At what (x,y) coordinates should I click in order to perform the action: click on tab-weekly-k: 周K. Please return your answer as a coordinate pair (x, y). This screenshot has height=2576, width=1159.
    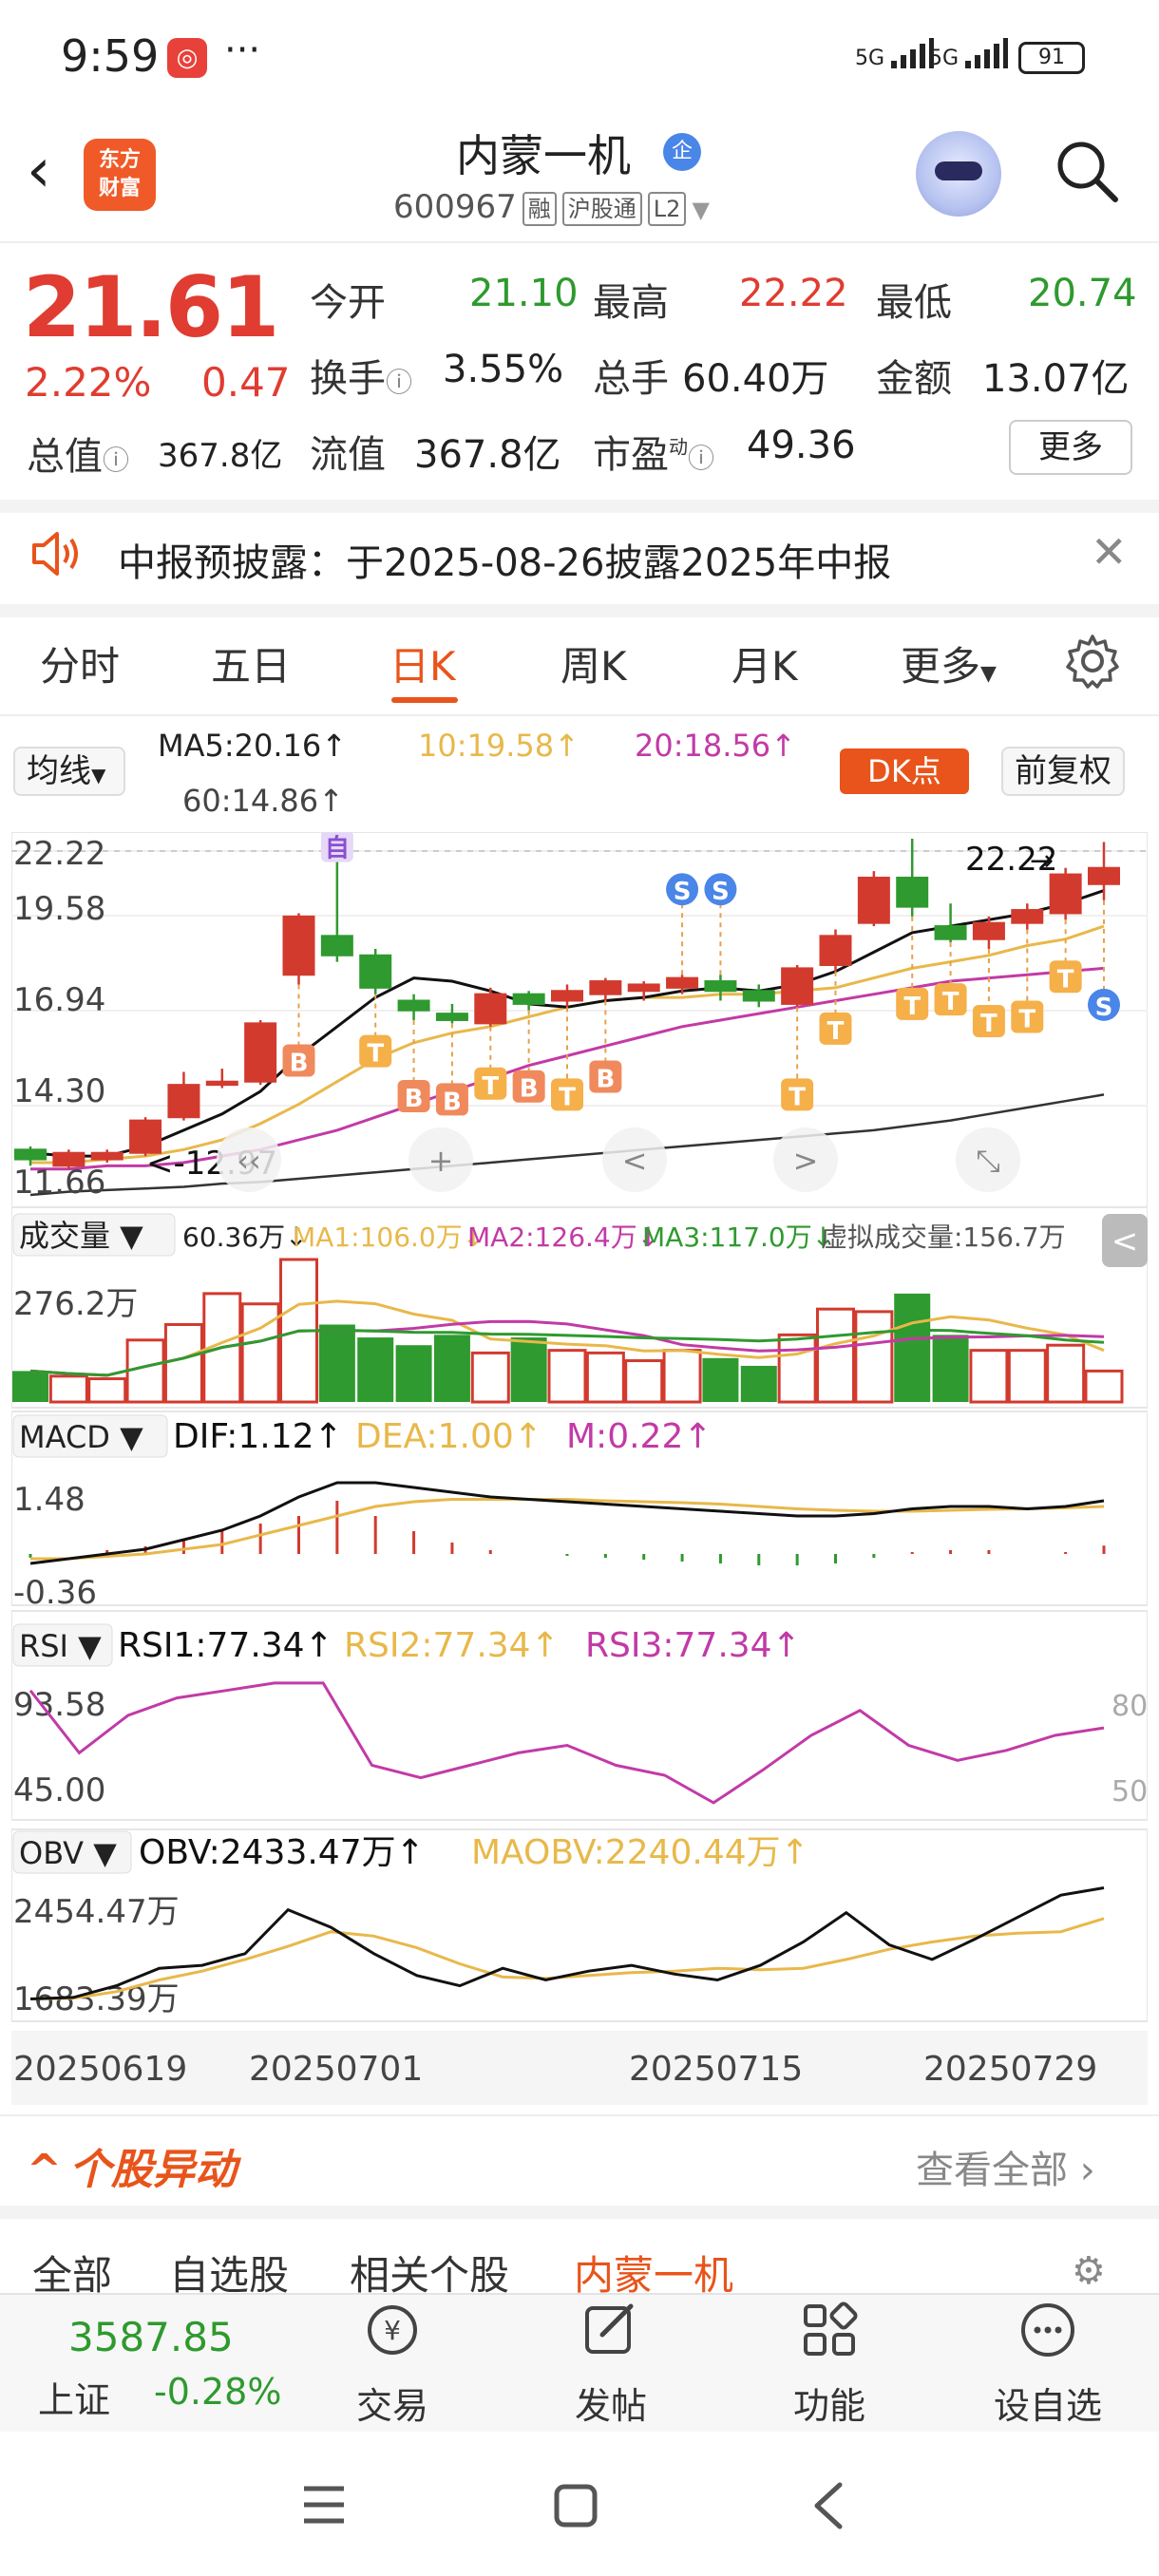
    Looking at the image, I should click on (593, 663).